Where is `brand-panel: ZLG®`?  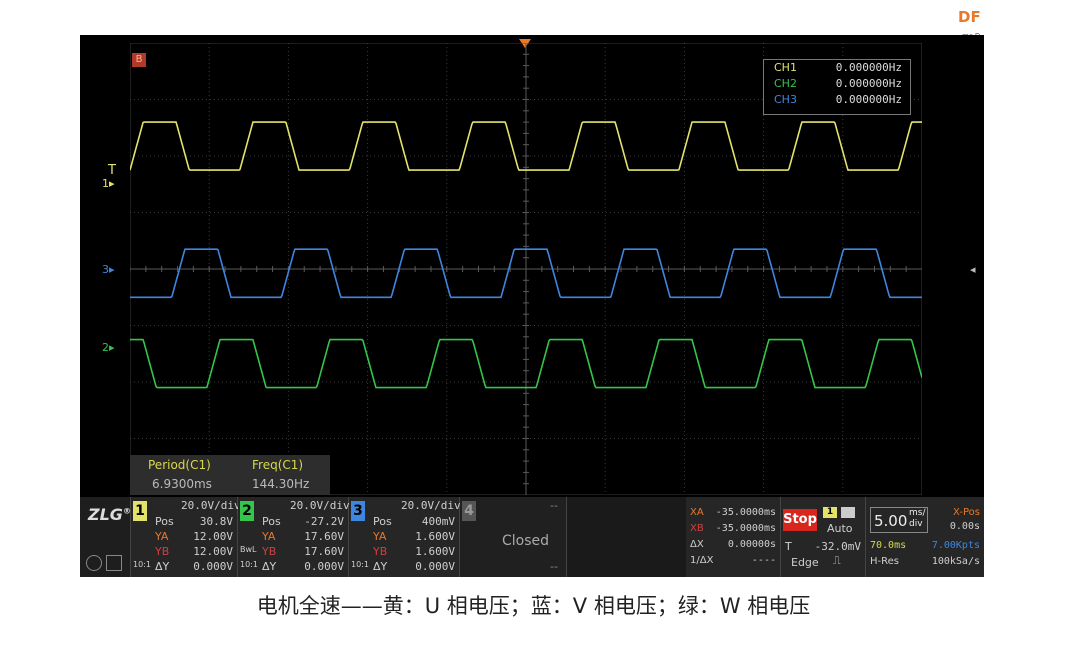
brand-panel: ZLG® is located at coordinates (105, 537).